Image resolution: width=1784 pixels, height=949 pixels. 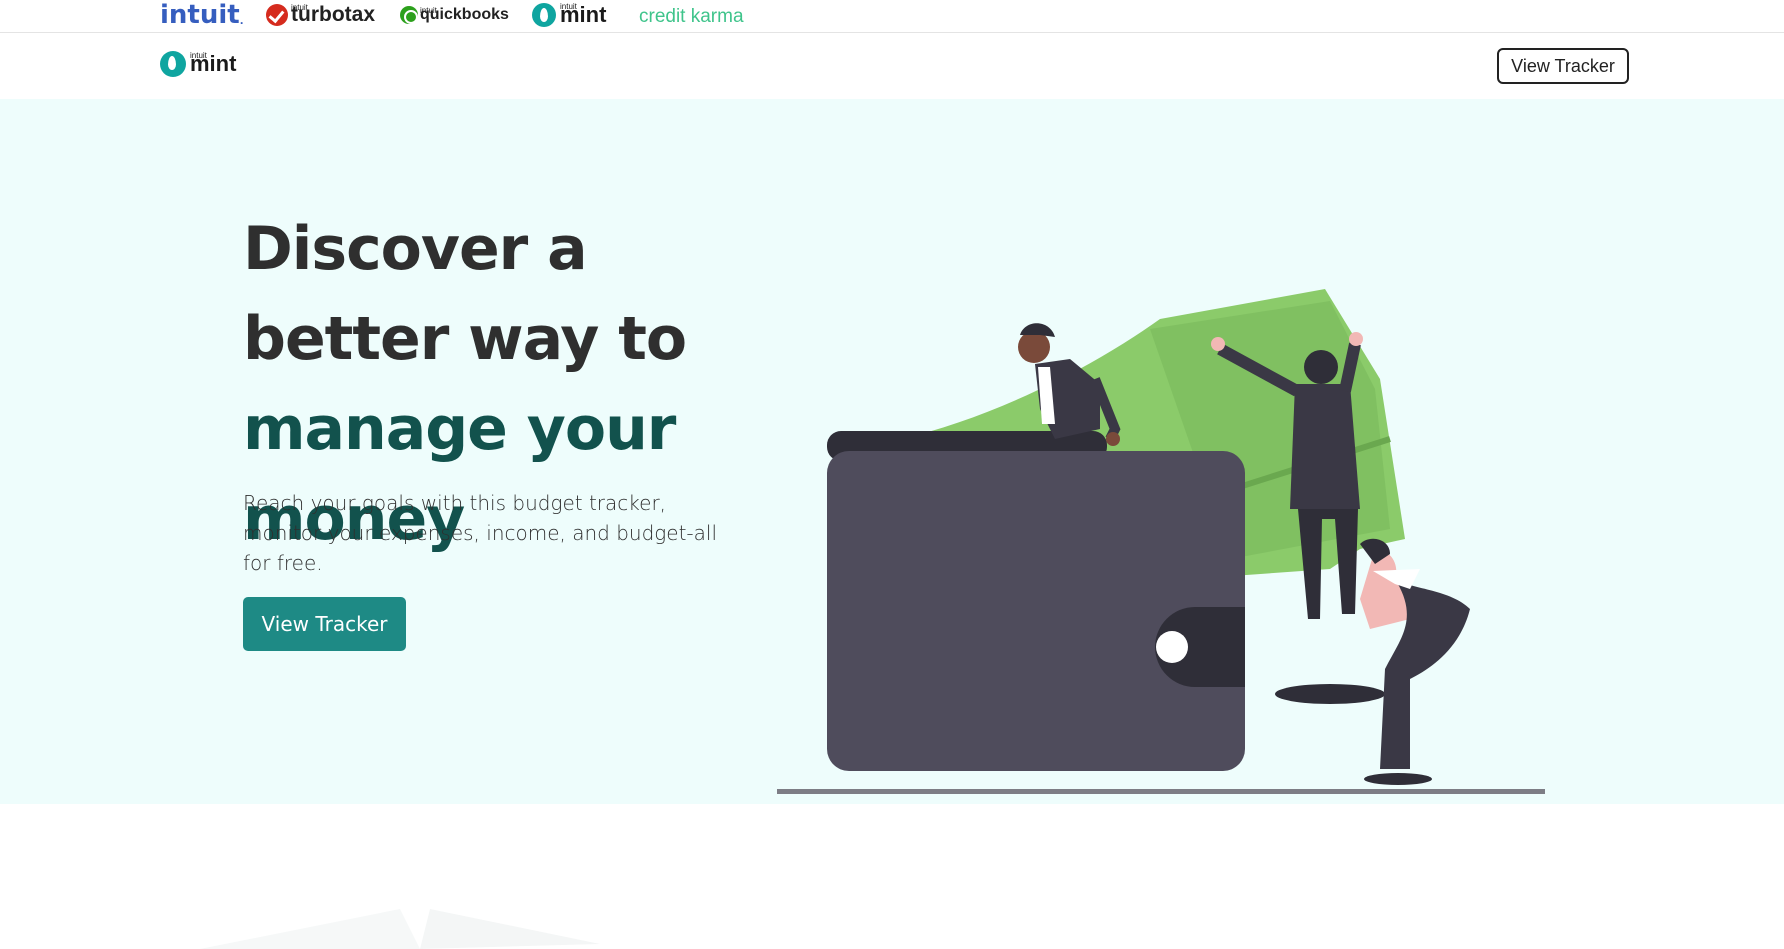 I want to click on person-bending-shoes, so click(x=1398, y=779).